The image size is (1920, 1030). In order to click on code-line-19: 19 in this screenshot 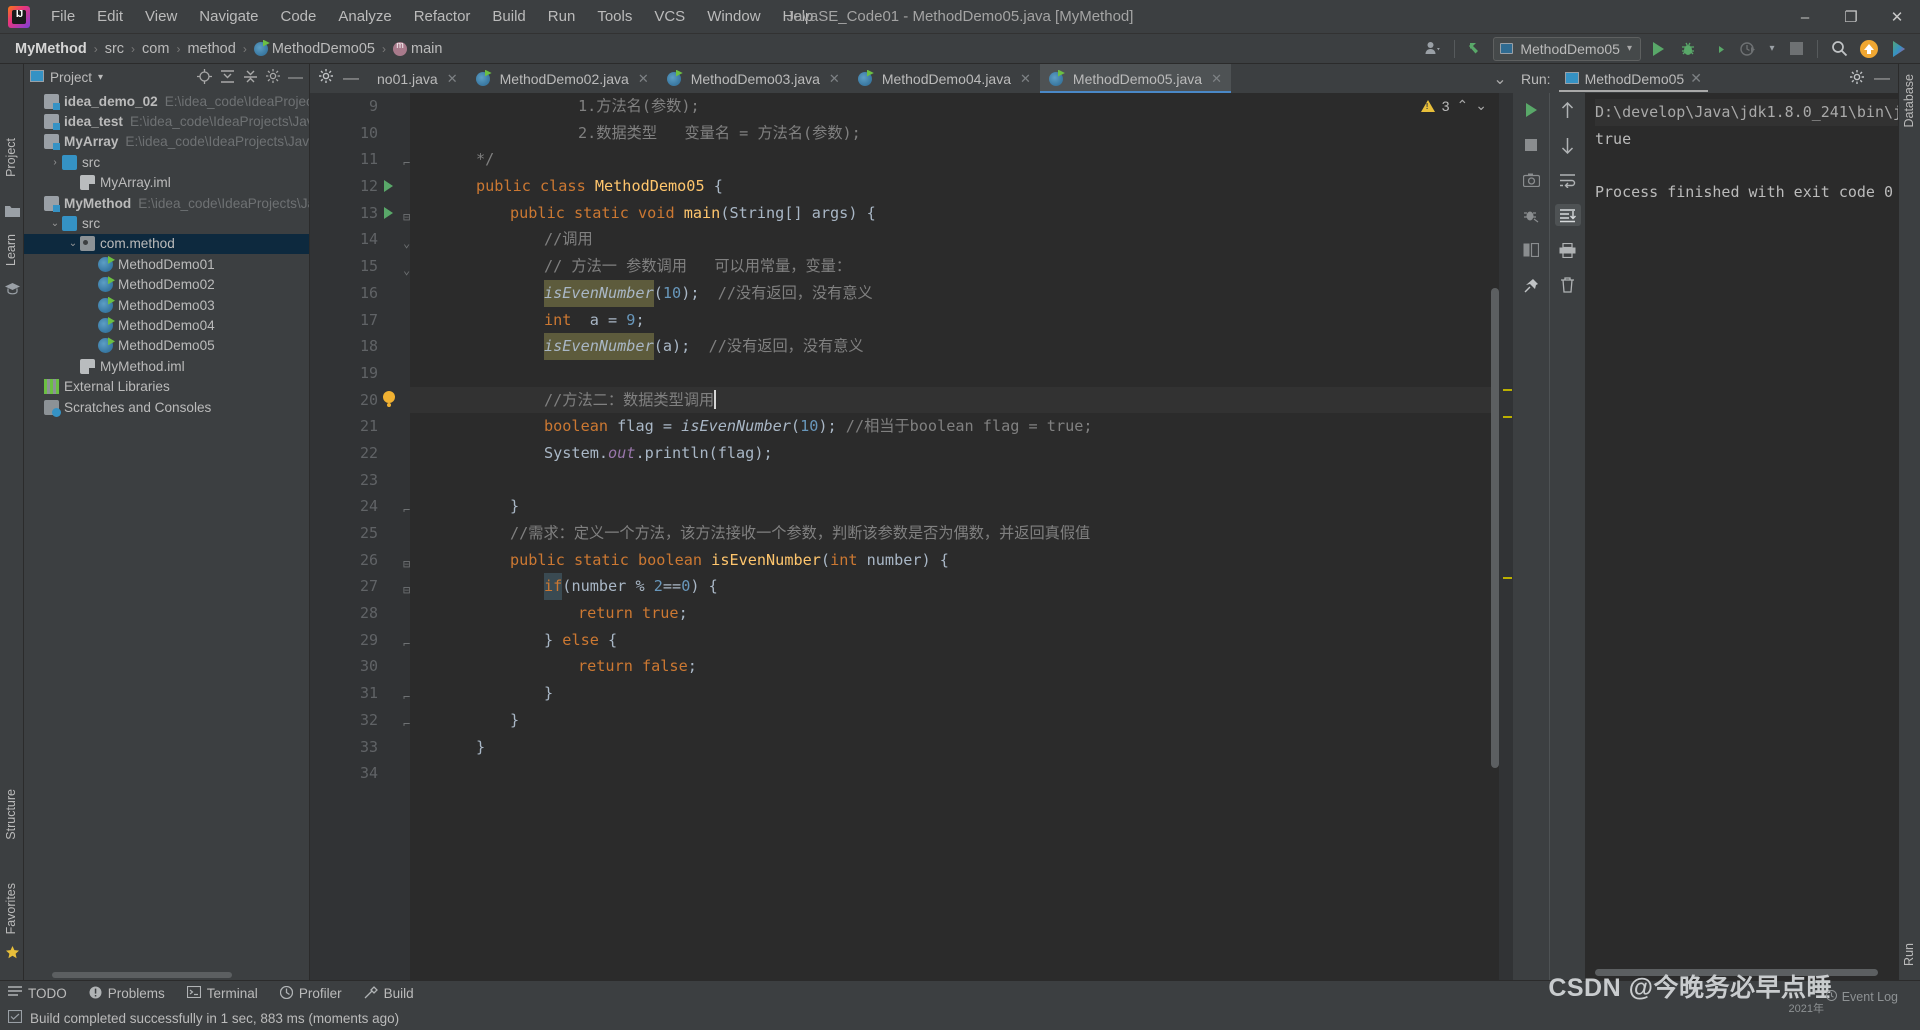, I will do `click(936, 373)`.